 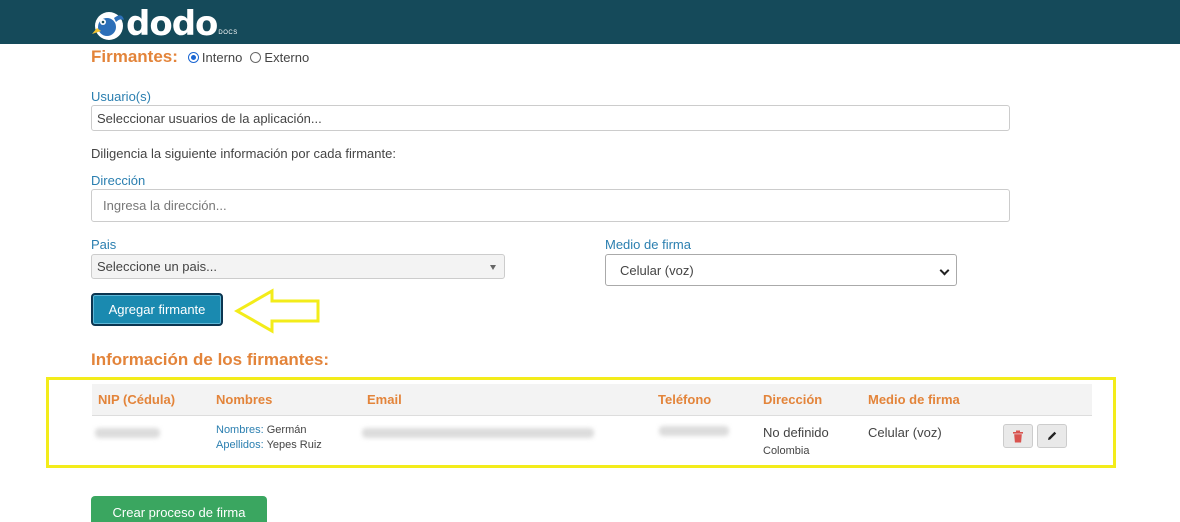 I want to click on names-value: Germán, so click(x=286, y=430).